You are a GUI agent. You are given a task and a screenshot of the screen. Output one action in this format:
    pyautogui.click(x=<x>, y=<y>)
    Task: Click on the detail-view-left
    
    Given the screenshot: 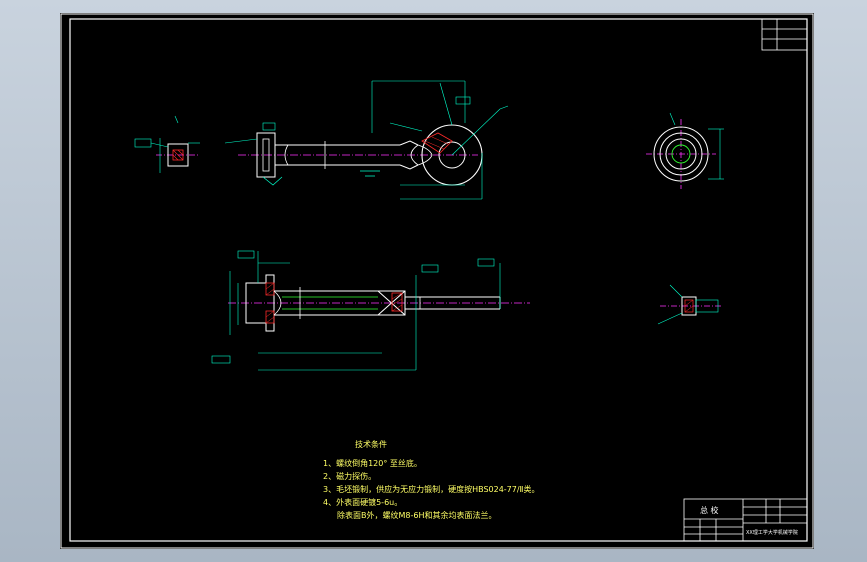 What is the action you would take?
    pyautogui.click(x=167, y=144)
    